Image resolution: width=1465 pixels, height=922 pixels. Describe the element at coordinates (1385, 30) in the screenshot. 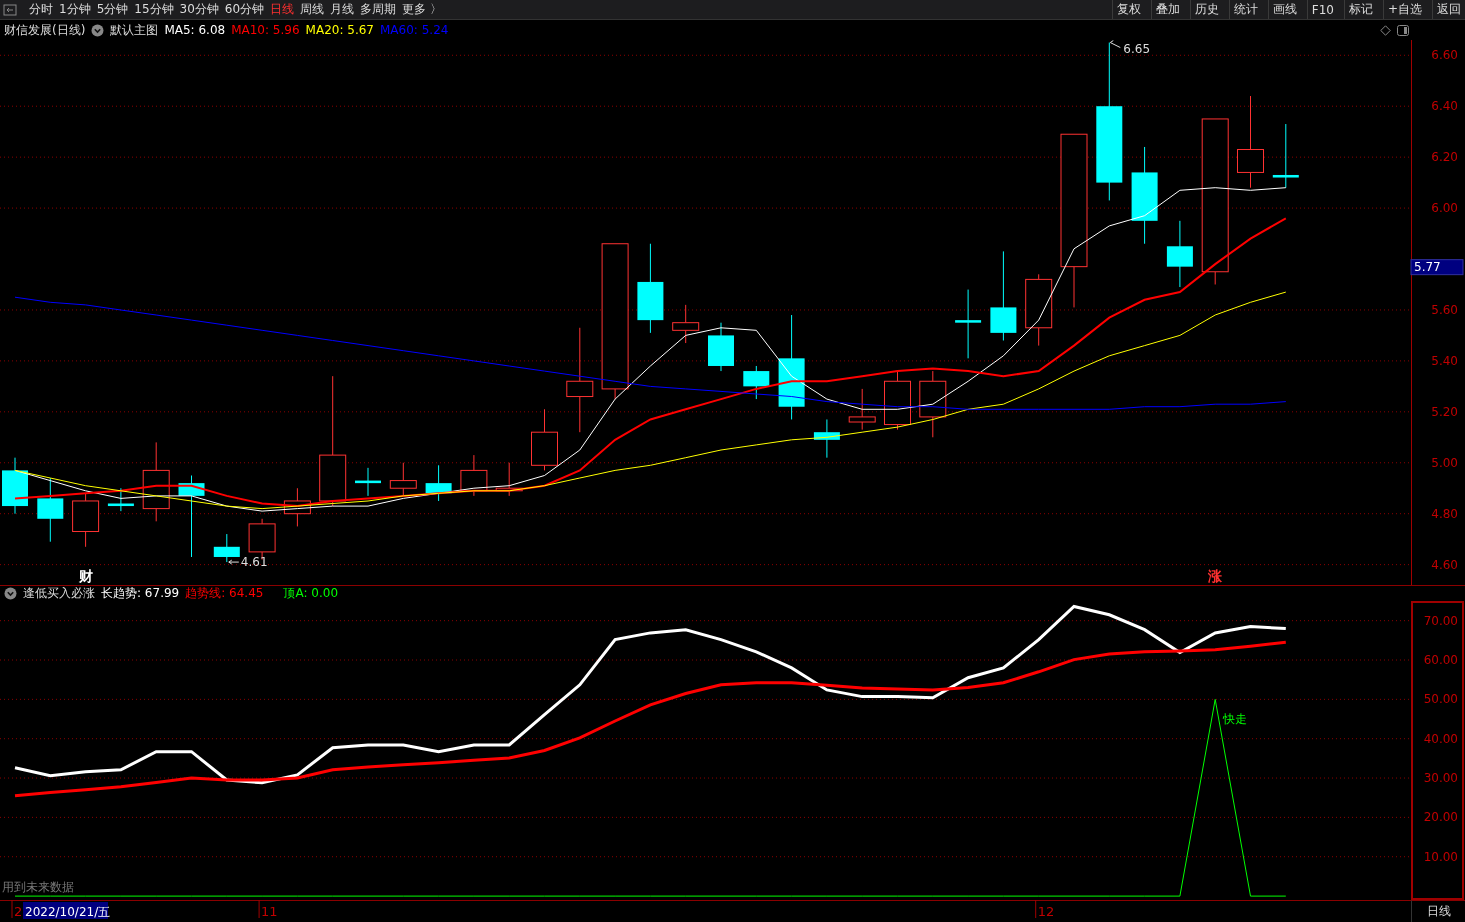

I see `diamond-icon` at that location.